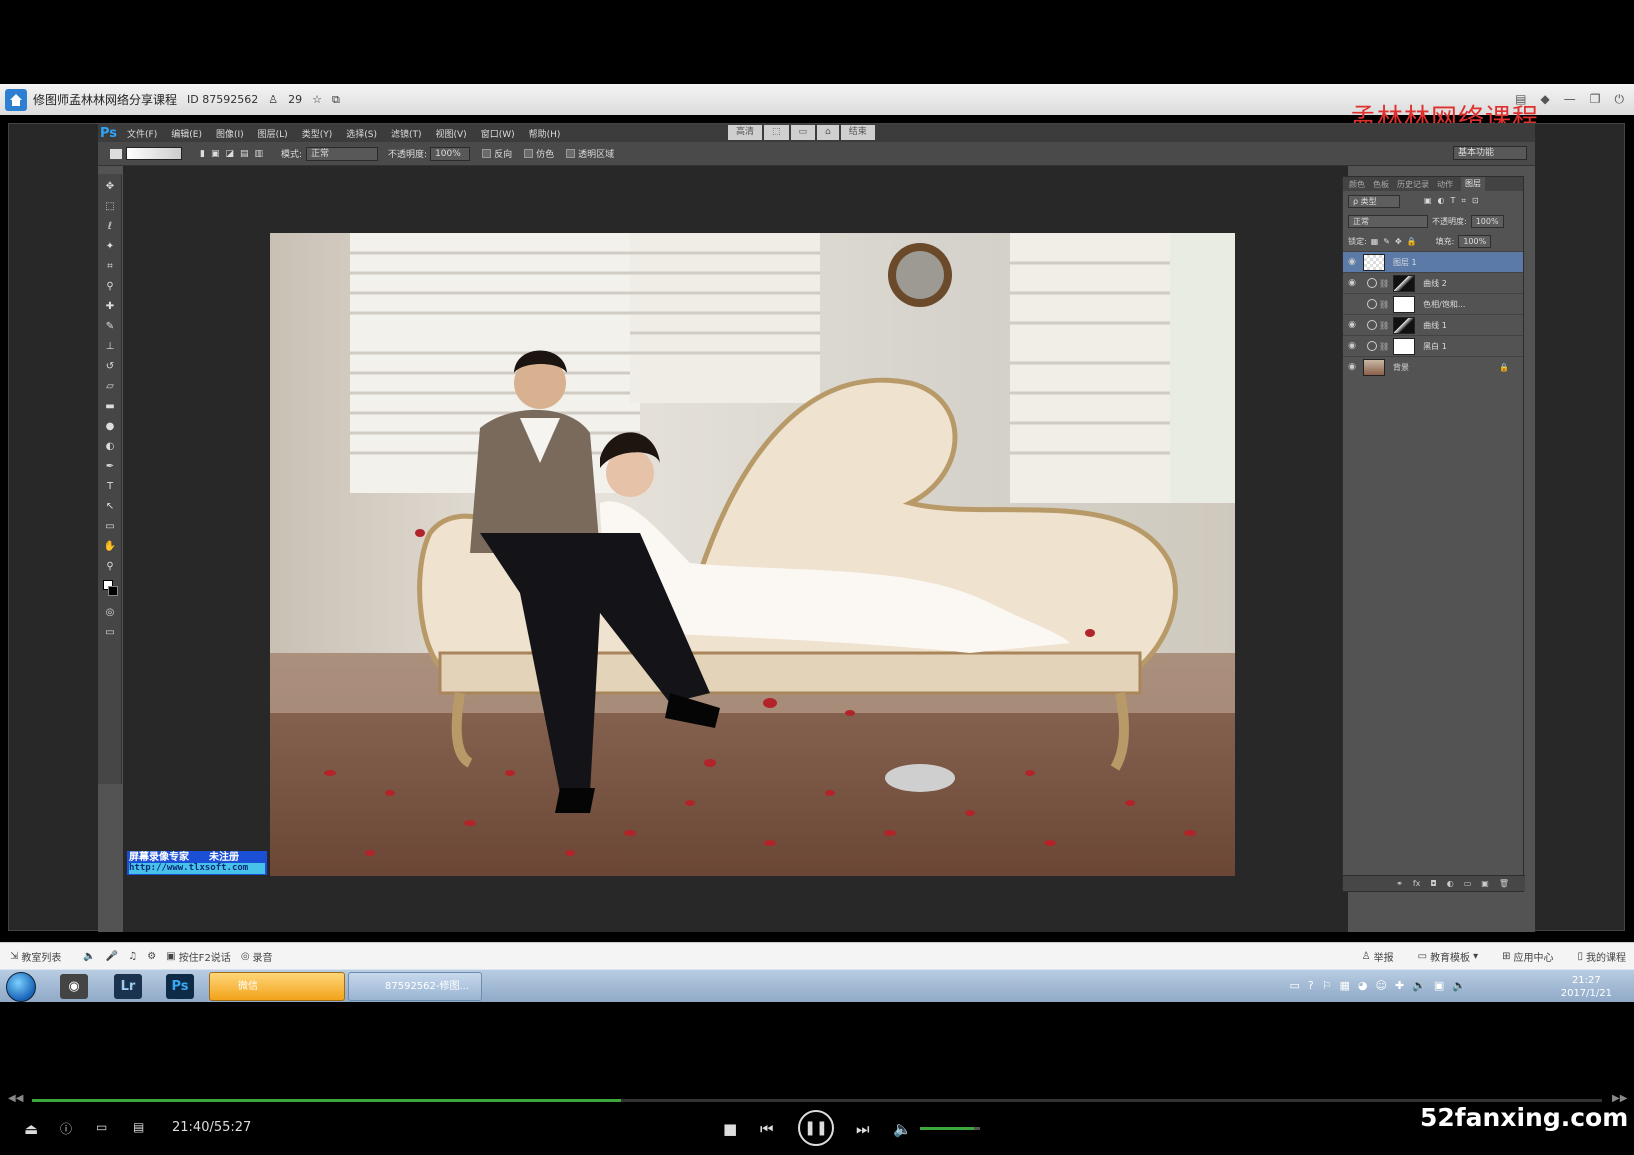  I want to click on pen-tool-icon: ✒, so click(110, 467).